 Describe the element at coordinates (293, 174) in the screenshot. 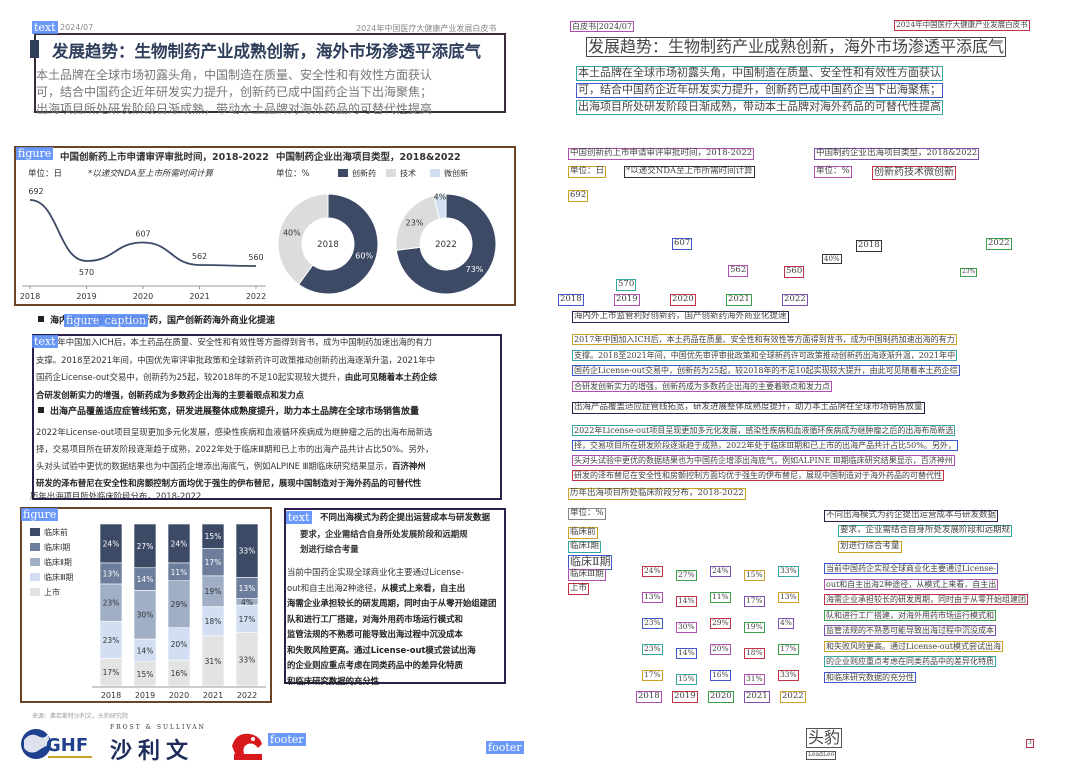

I see `chart2-unit: 单位：%` at that location.